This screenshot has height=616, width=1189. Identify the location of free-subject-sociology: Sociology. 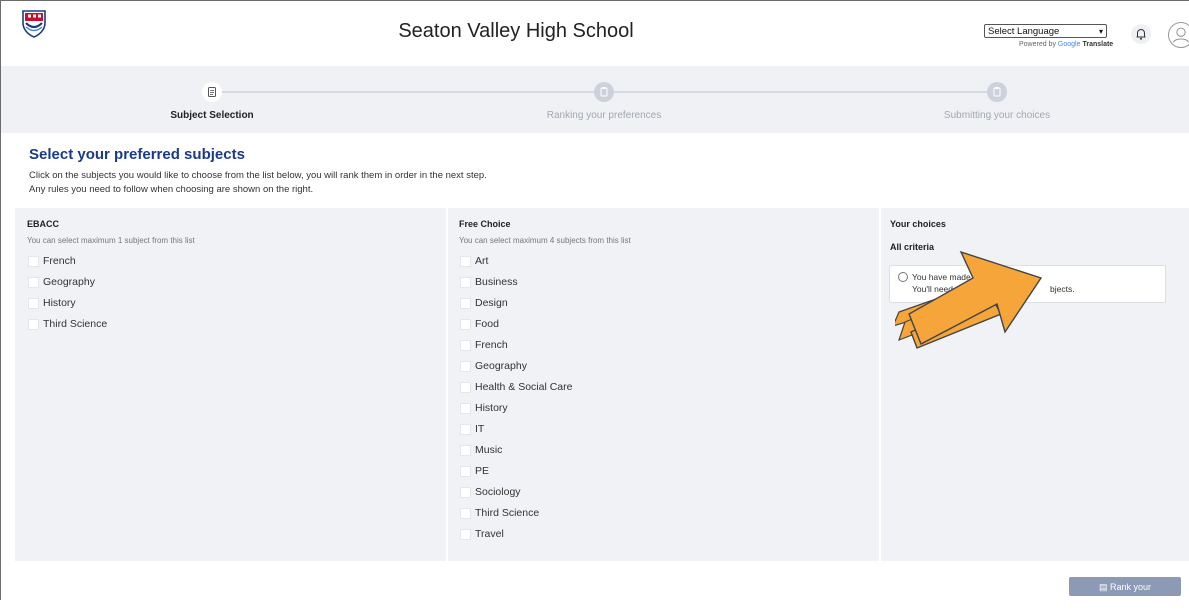
(498, 492).